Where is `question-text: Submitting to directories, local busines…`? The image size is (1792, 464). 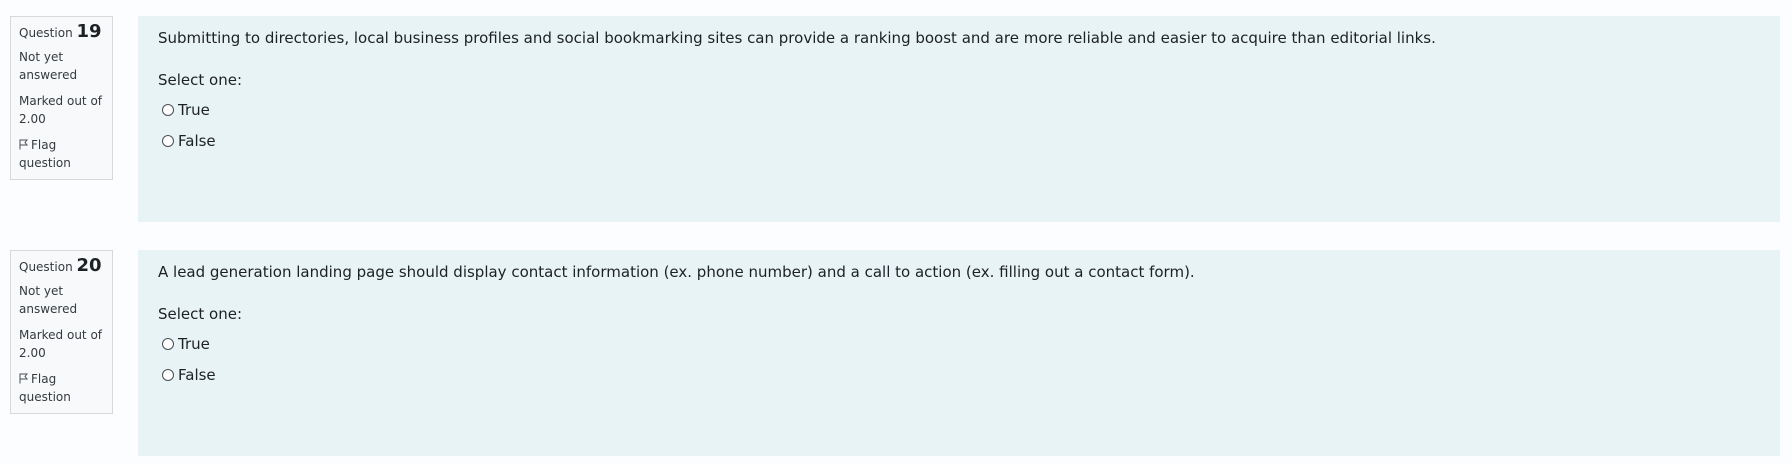
question-text: Submitting to directories, local busines… is located at coordinates (797, 38).